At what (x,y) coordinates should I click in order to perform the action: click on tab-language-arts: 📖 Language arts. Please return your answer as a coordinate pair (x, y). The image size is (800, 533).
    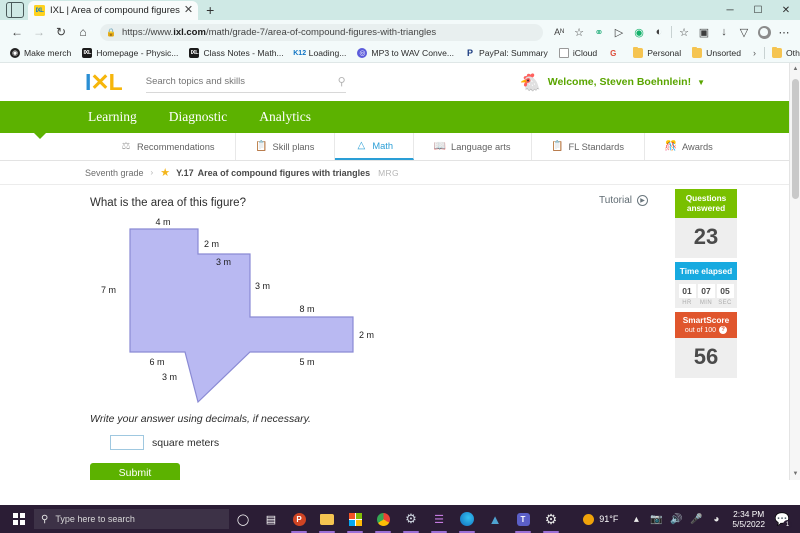
    Looking at the image, I should click on (473, 146).